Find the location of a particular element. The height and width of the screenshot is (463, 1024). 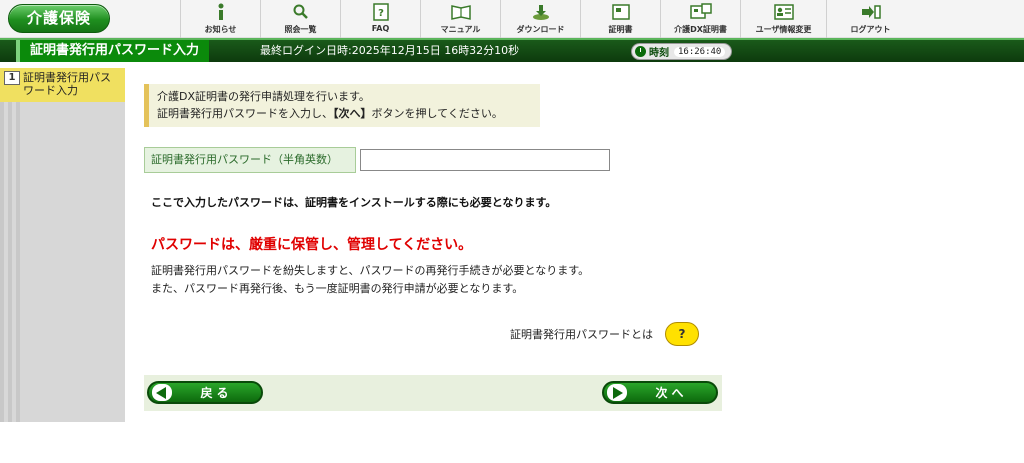

password-input is located at coordinates (485, 160).